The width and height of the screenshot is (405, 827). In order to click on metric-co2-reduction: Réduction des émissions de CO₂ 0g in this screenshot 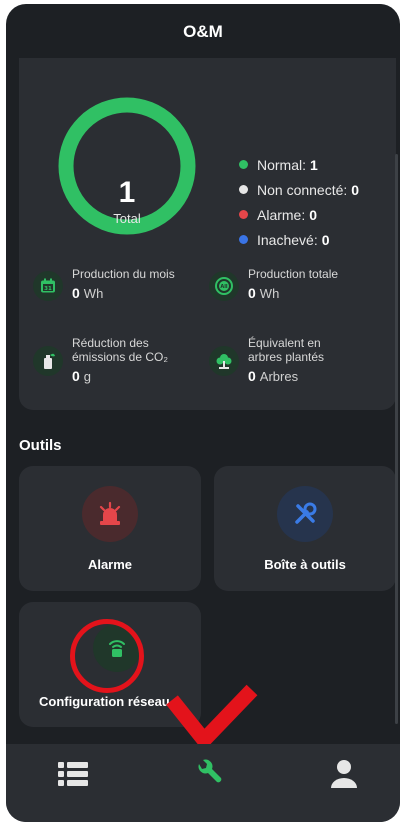, I will do `click(100, 360)`.